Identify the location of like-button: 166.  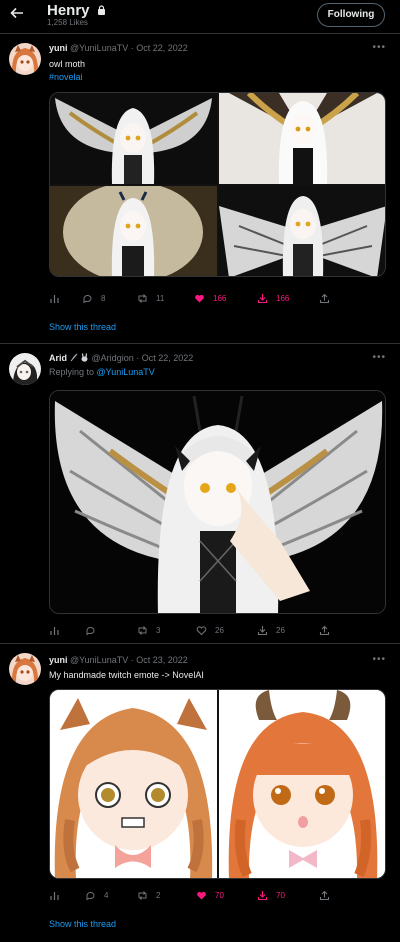
(210, 298).